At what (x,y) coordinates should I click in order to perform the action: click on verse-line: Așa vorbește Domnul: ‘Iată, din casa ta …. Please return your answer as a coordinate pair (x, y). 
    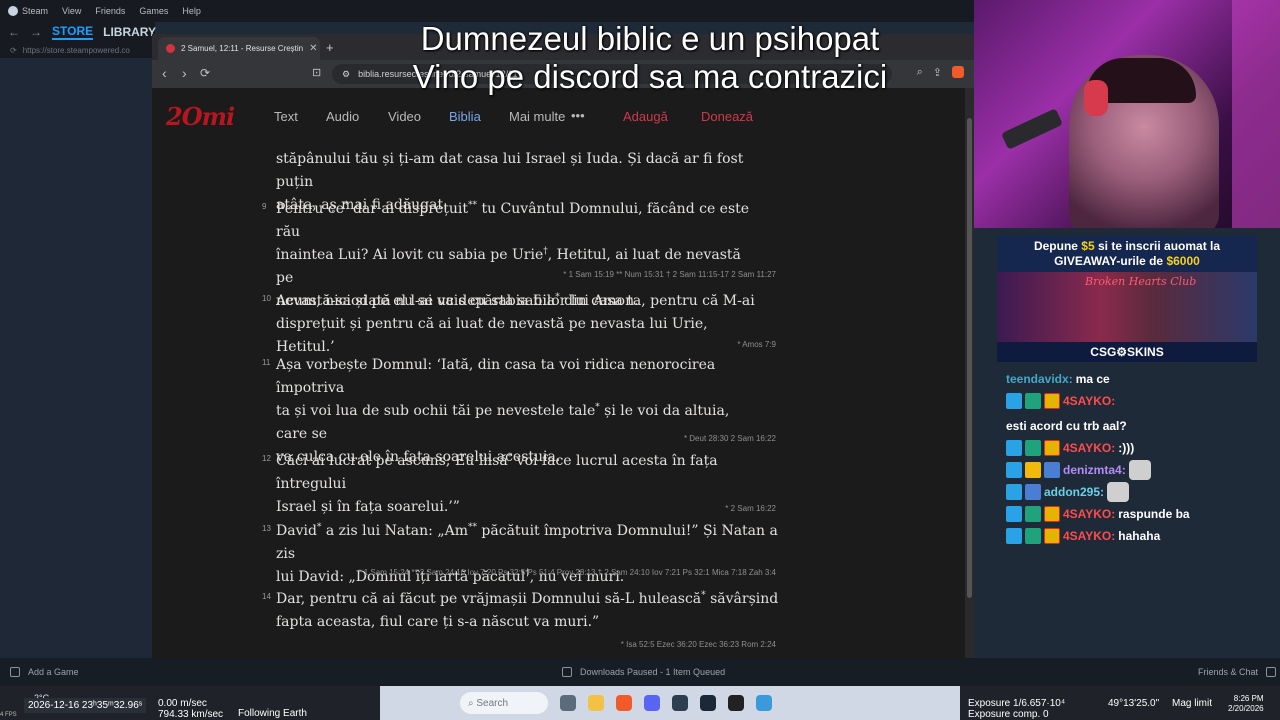
    Looking at the image, I should click on (496, 376).